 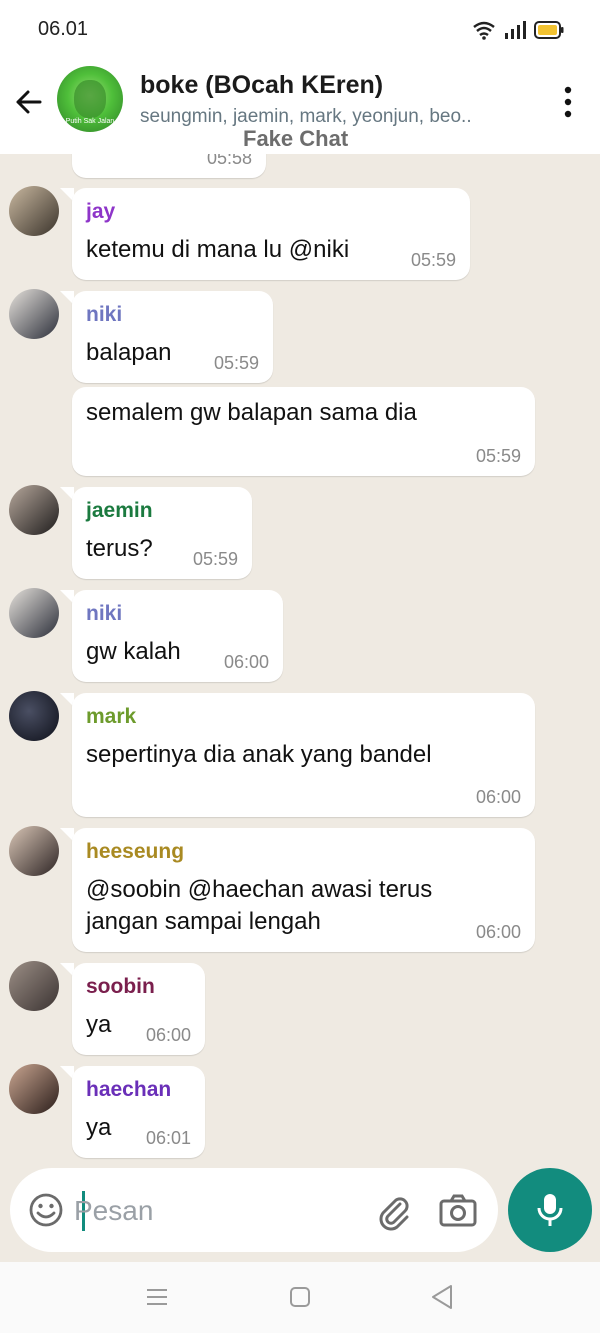 What do you see at coordinates (111, 716) in the screenshot?
I see `sender-name: mark` at bounding box center [111, 716].